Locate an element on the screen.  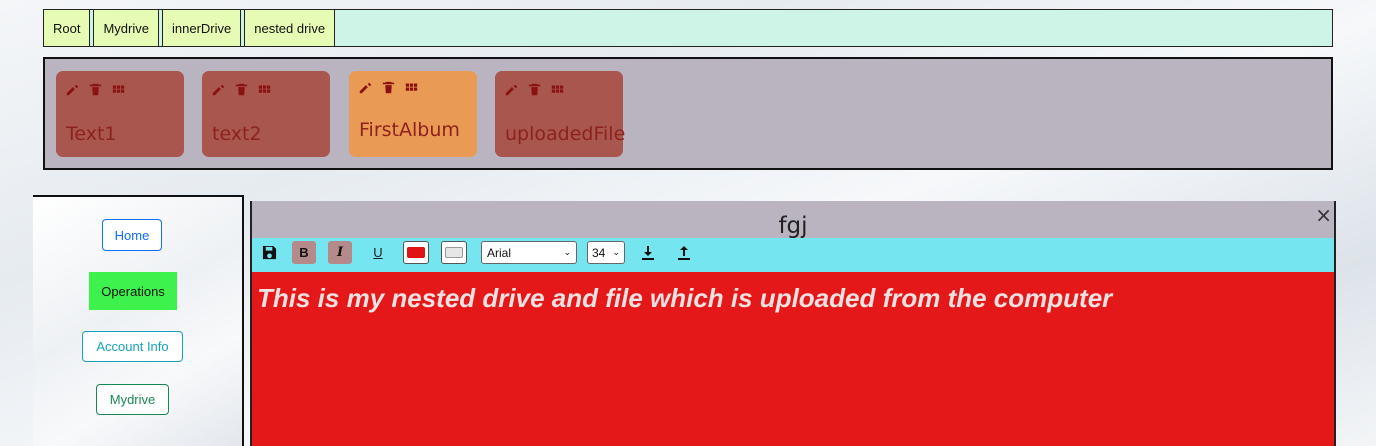
save-button is located at coordinates (269, 252).